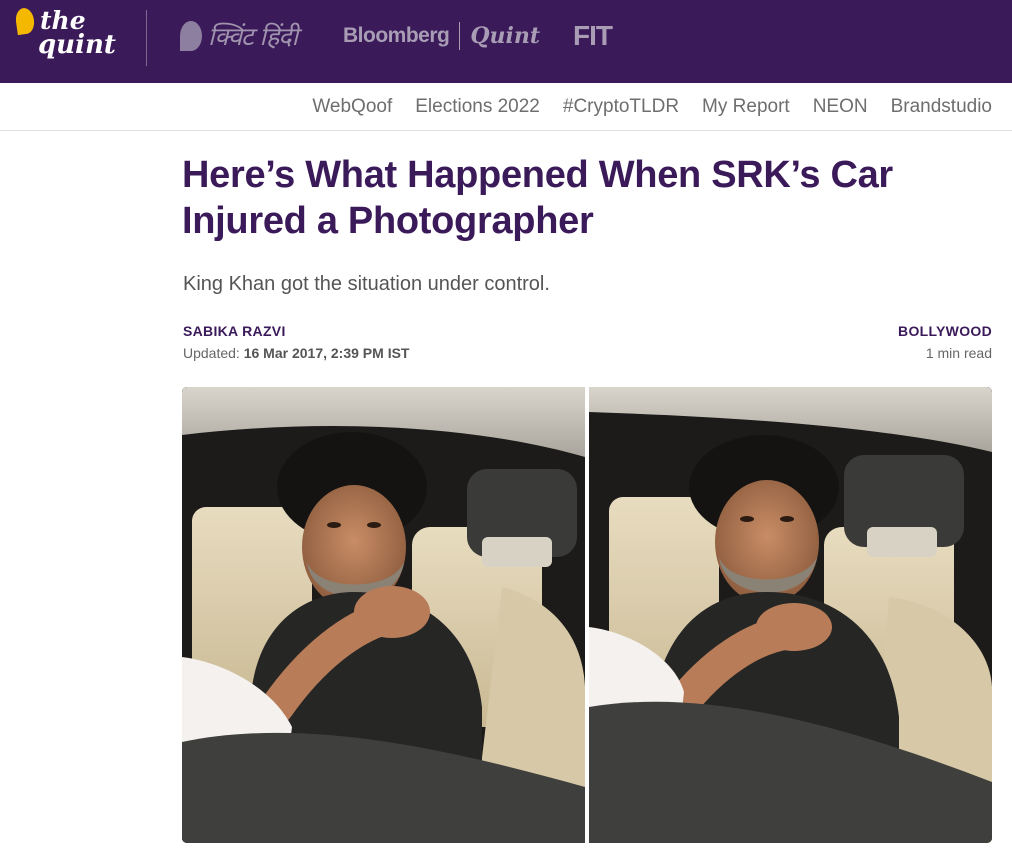 The image size is (1012, 849). I want to click on nav-item-elections-2022: Elections 2022, so click(477, 107).